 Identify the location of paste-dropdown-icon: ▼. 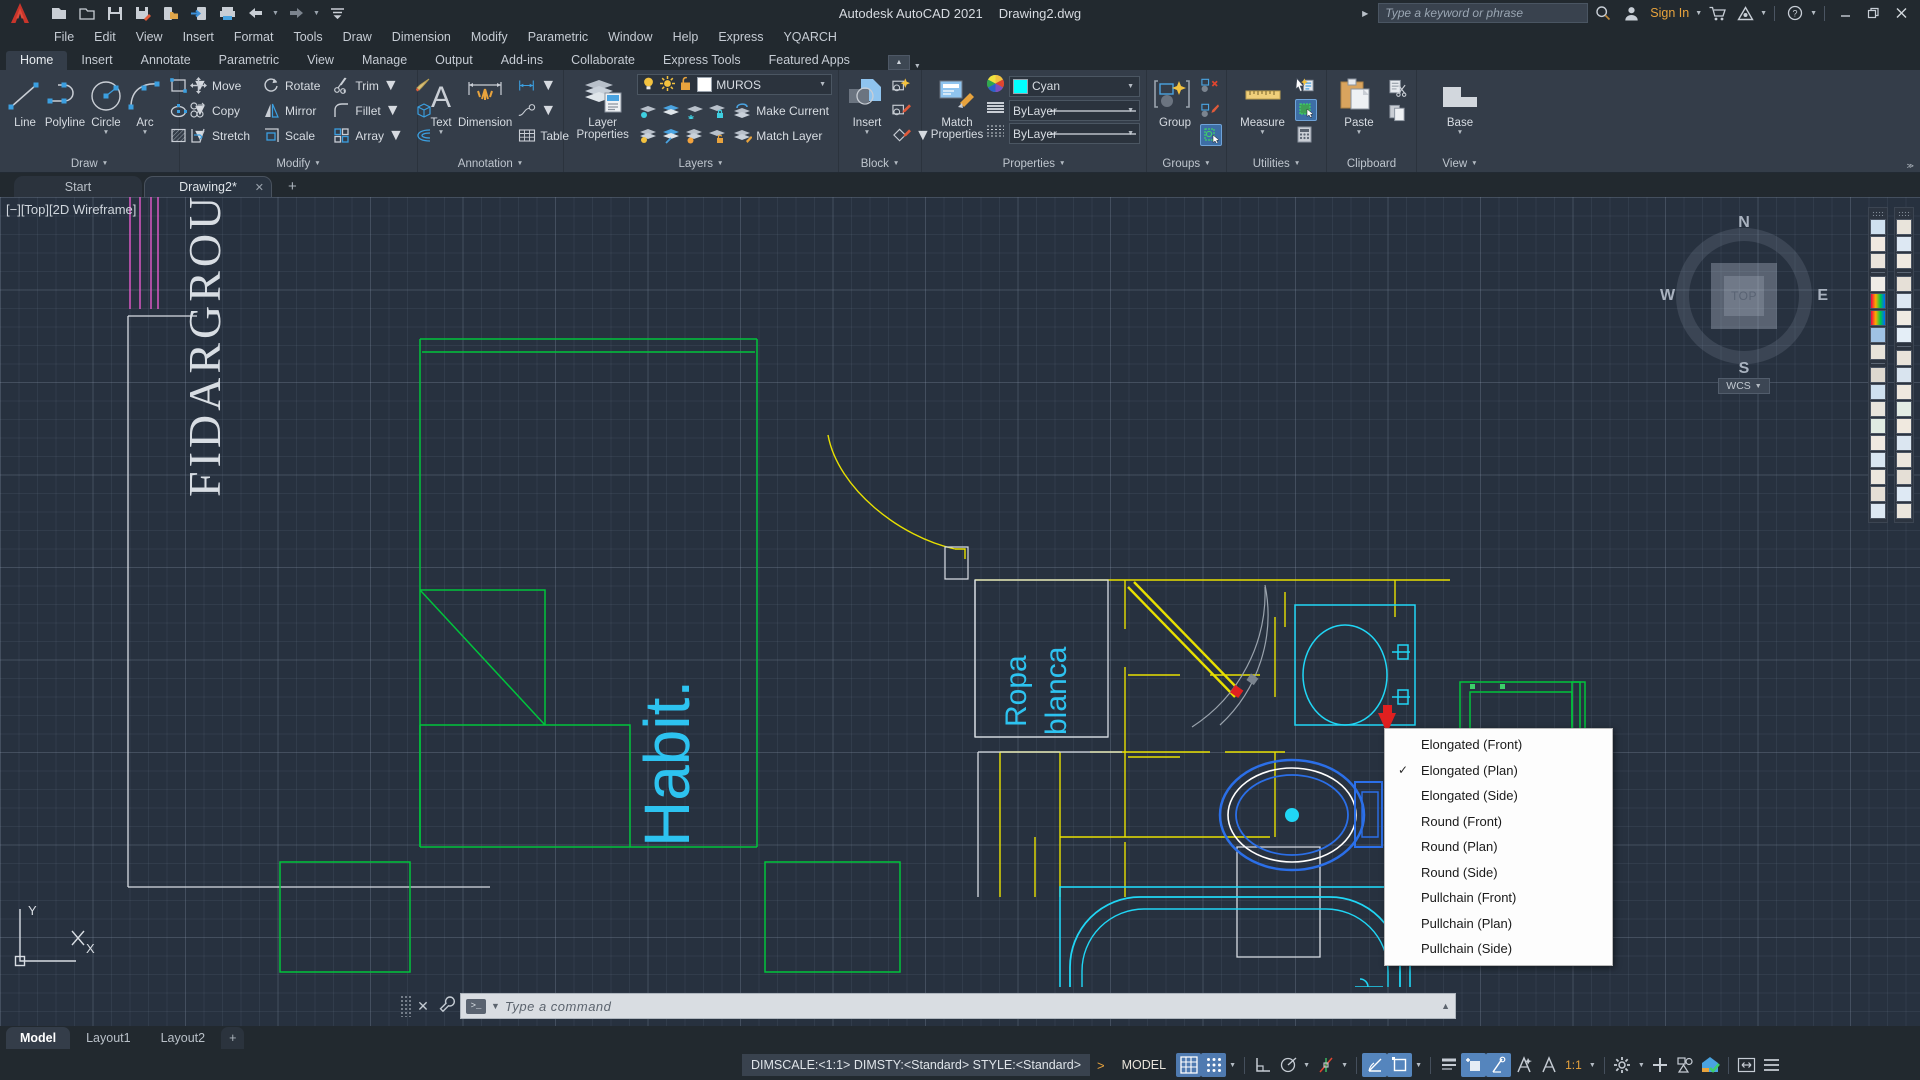
(1359, 132).